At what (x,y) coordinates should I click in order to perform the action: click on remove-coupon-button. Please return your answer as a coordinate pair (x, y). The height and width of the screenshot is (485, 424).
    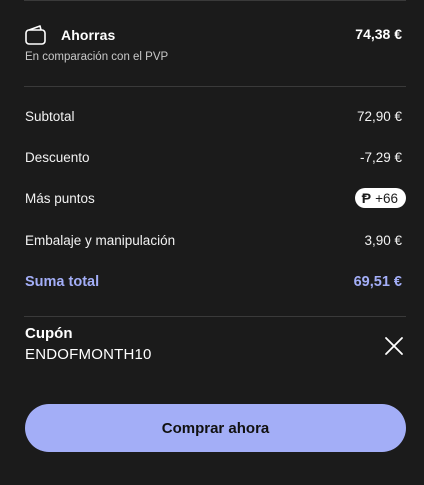
    Looking at the image, I should click on (394, 346).